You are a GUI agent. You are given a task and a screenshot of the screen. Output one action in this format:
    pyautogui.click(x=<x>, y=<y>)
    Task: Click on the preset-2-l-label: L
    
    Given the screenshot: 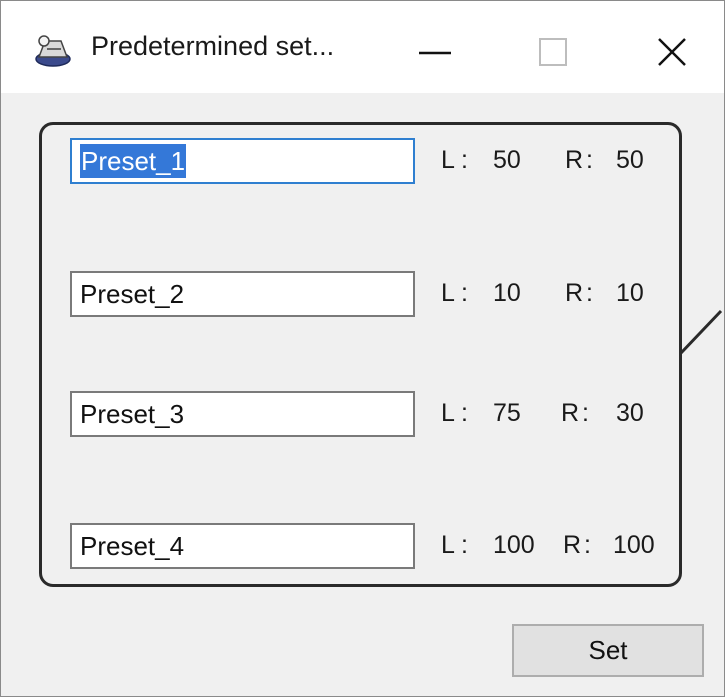 What is the action you would take?
    pyautogui.click(x=448, y=293)
    